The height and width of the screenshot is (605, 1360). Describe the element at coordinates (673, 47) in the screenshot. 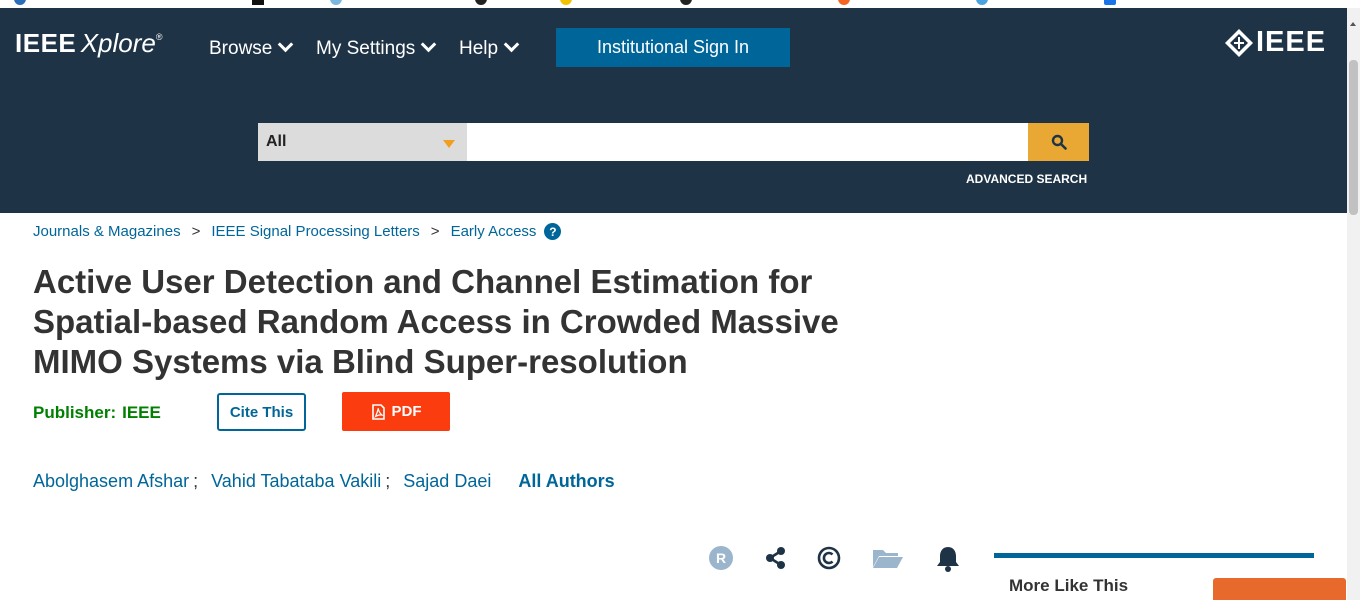

I see `institutional-sign-in-button: Institutional Sign In` at that location.